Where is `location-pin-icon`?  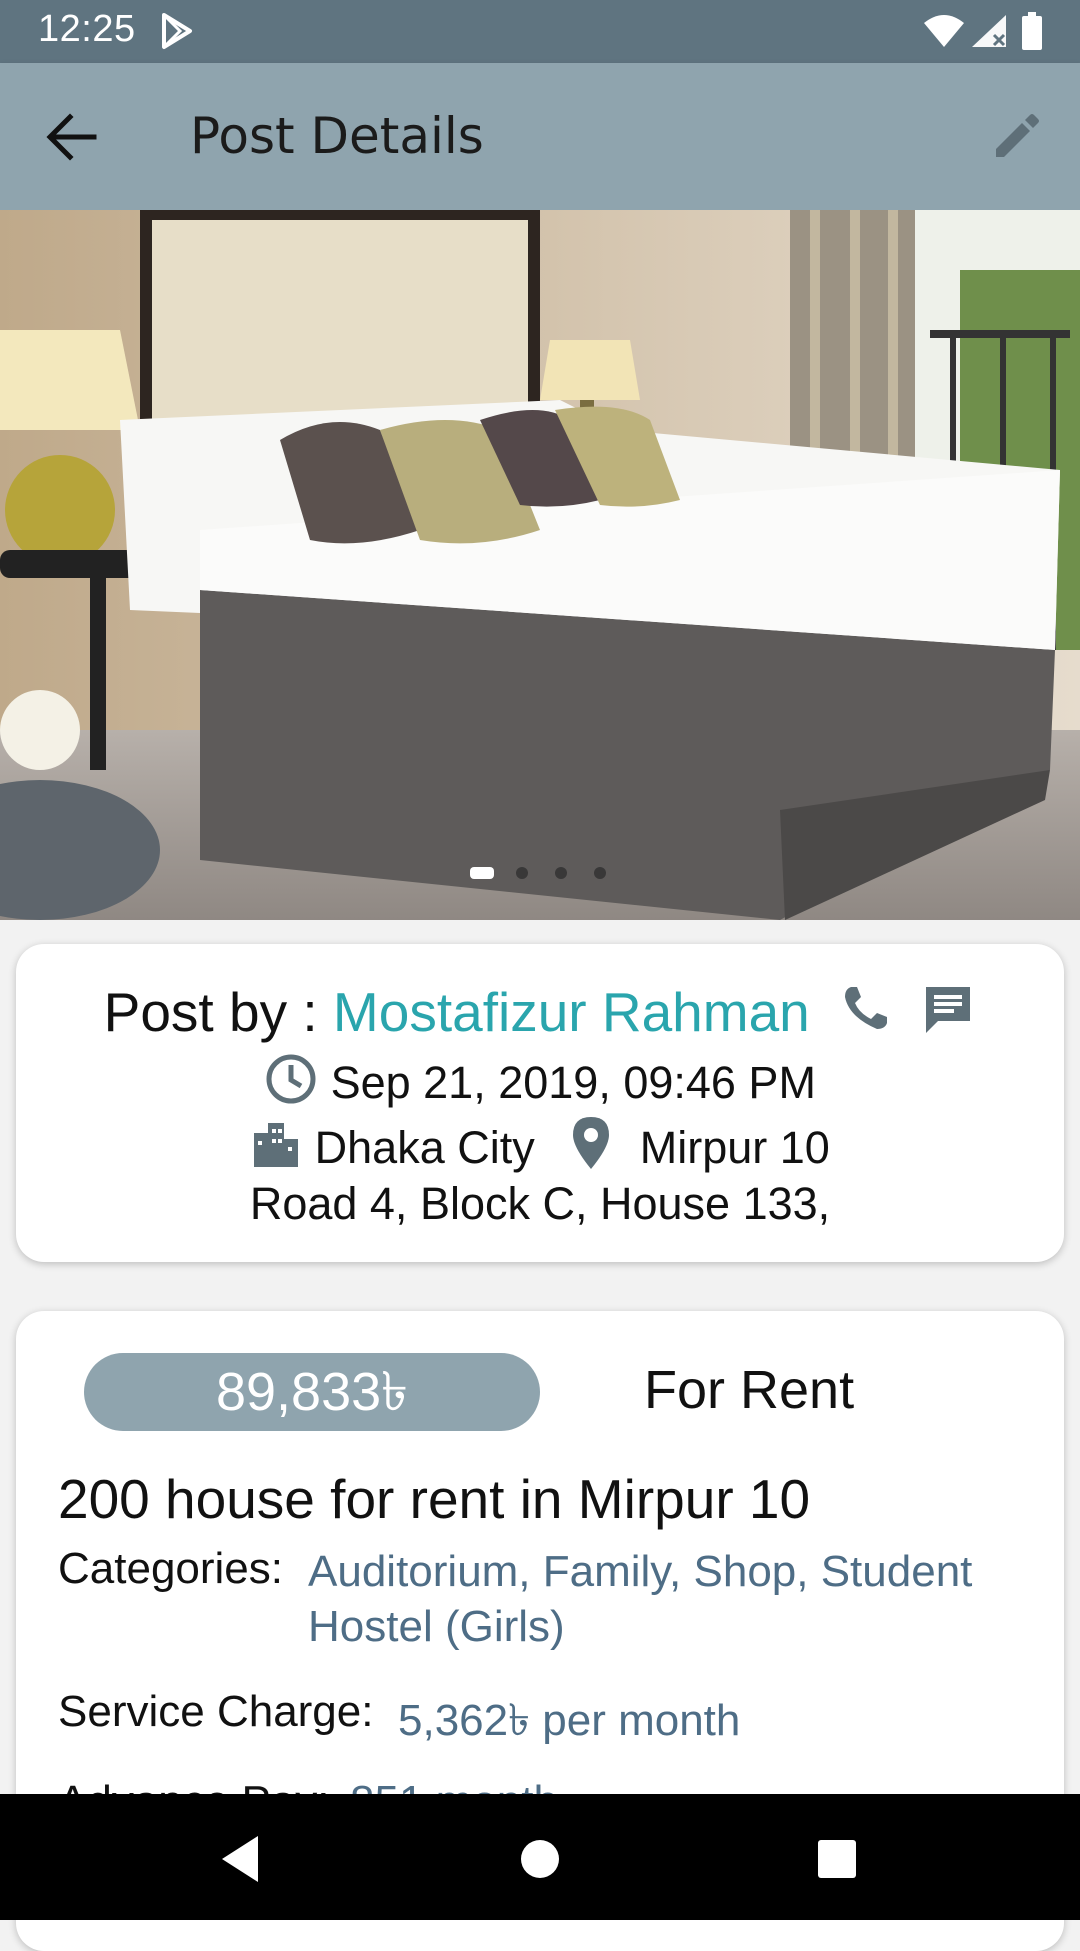
location-pin-icon is located at coordinates (591, 1143).